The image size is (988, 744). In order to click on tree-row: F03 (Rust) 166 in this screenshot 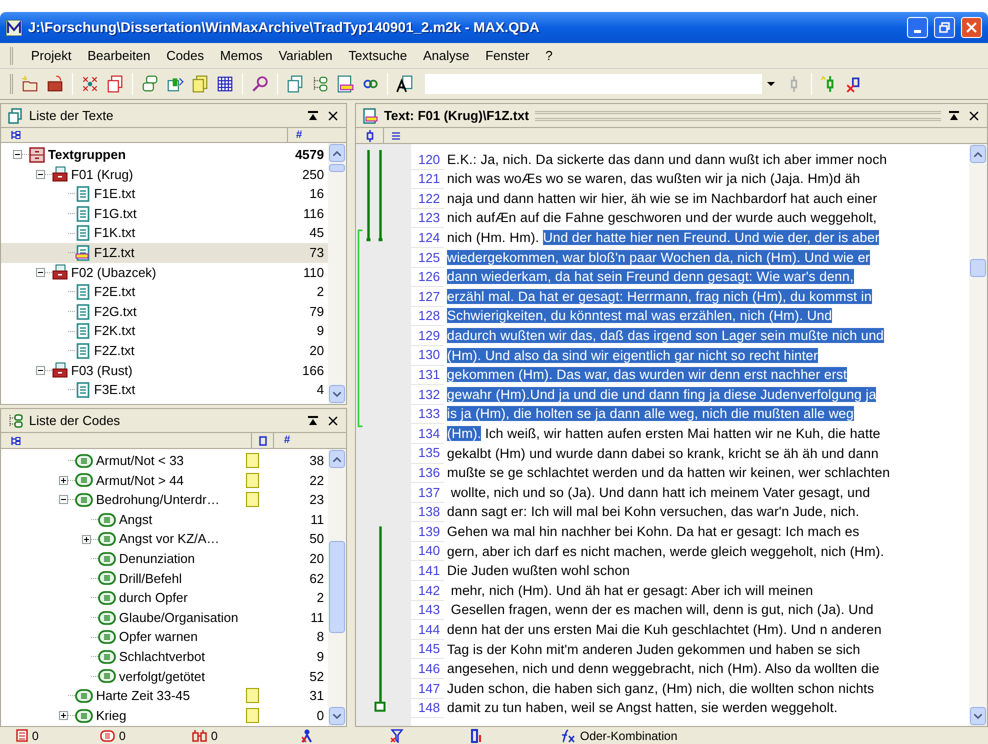, I will do `click(164, 370)`.